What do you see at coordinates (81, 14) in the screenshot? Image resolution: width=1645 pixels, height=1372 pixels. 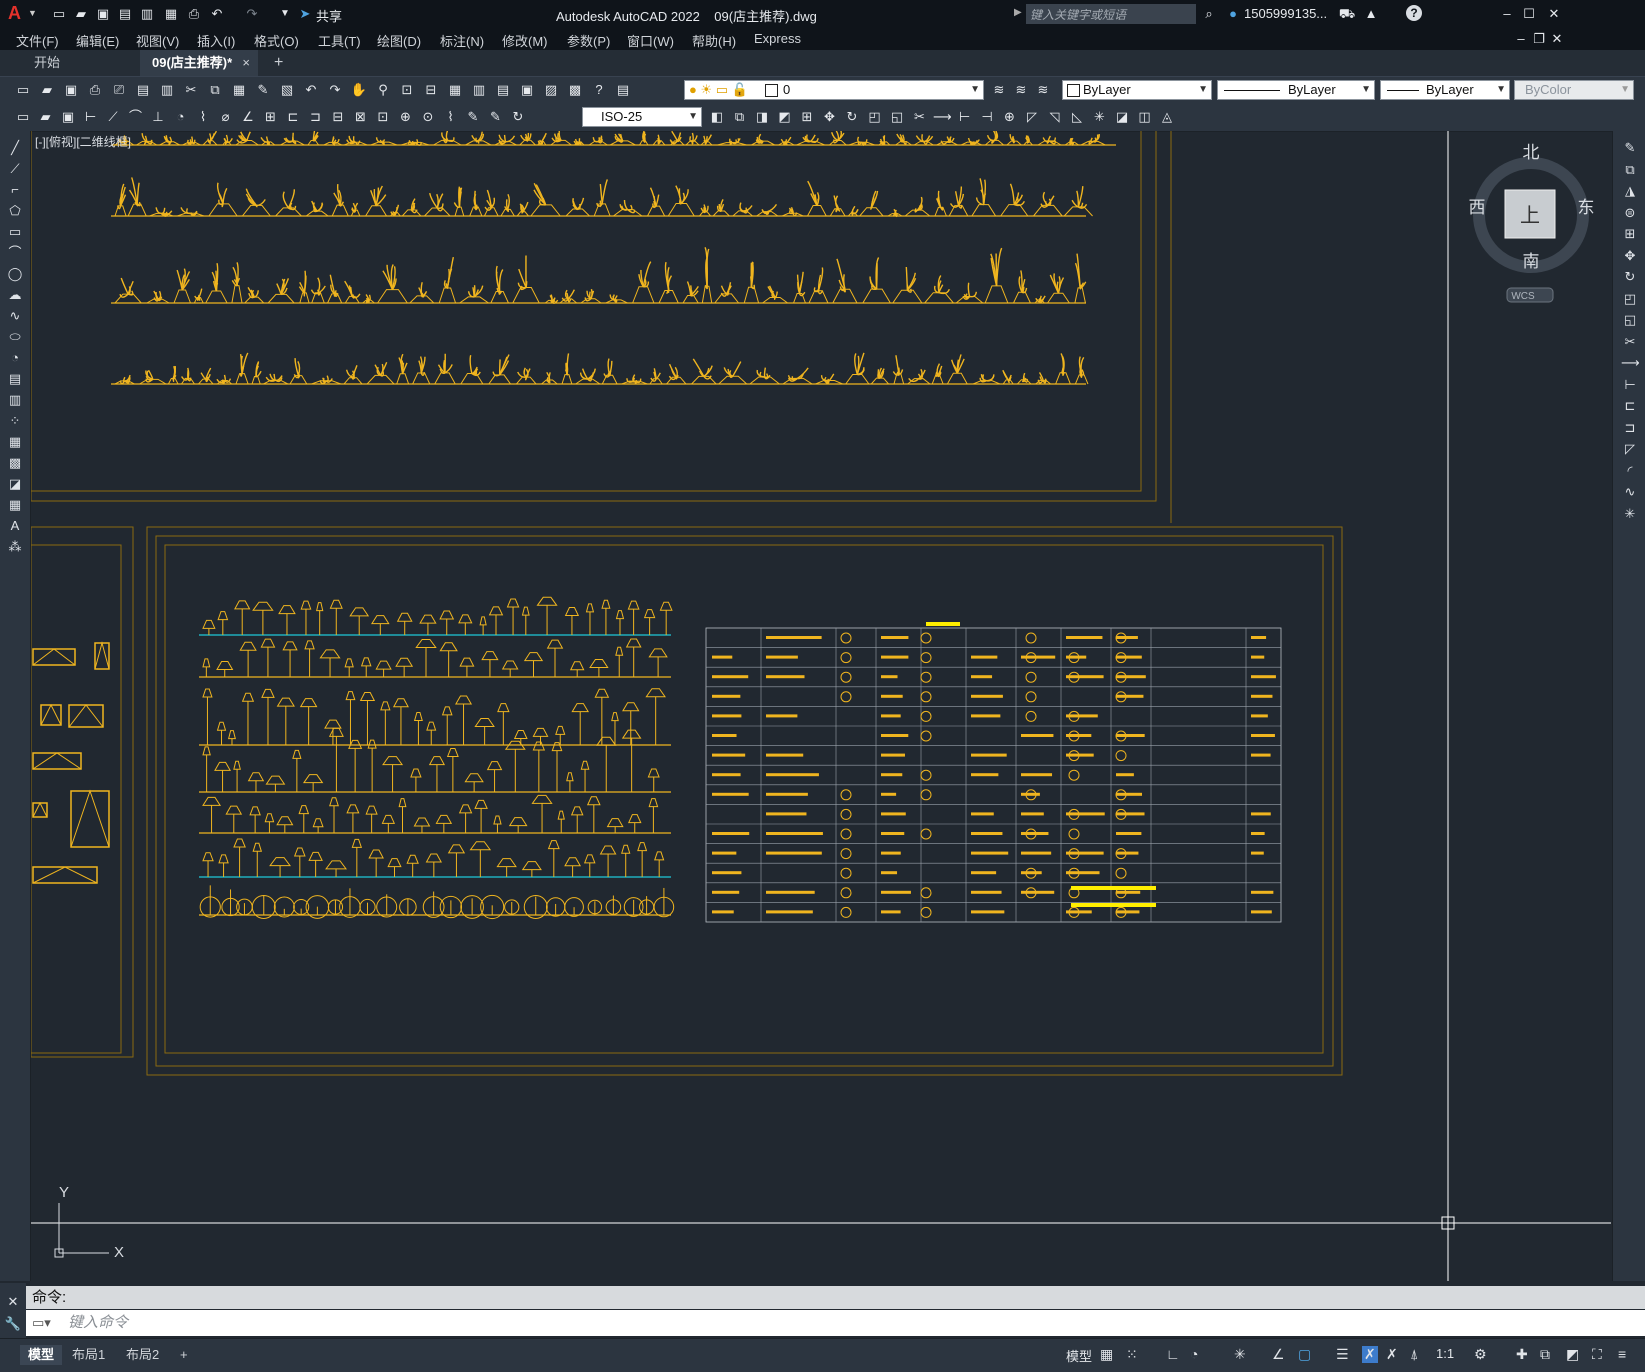 I see `open-file-icon: ▰` at bounding box center [81, 14].